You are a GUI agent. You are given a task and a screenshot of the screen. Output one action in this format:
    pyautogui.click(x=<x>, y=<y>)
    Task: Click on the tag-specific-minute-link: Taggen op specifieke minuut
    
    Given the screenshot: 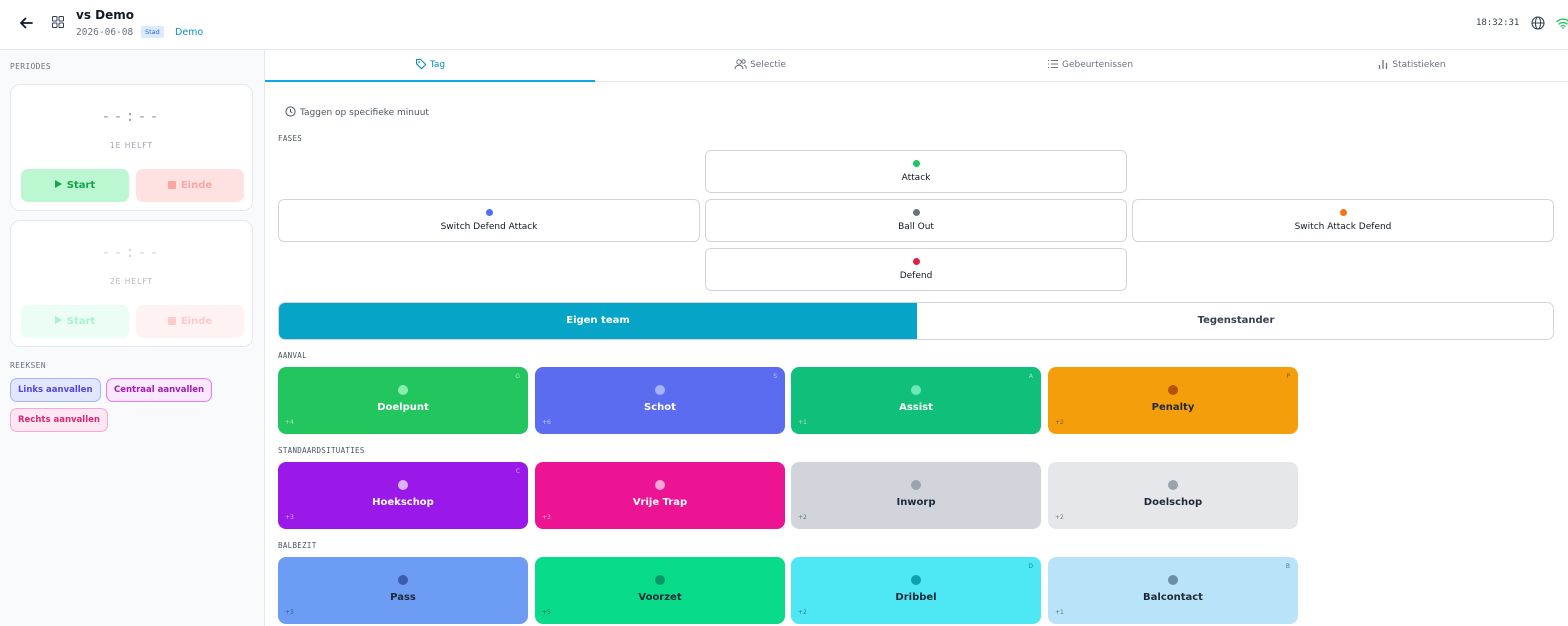 What is the action you would take?
    pyautogui.click(x=357, y=112)
    